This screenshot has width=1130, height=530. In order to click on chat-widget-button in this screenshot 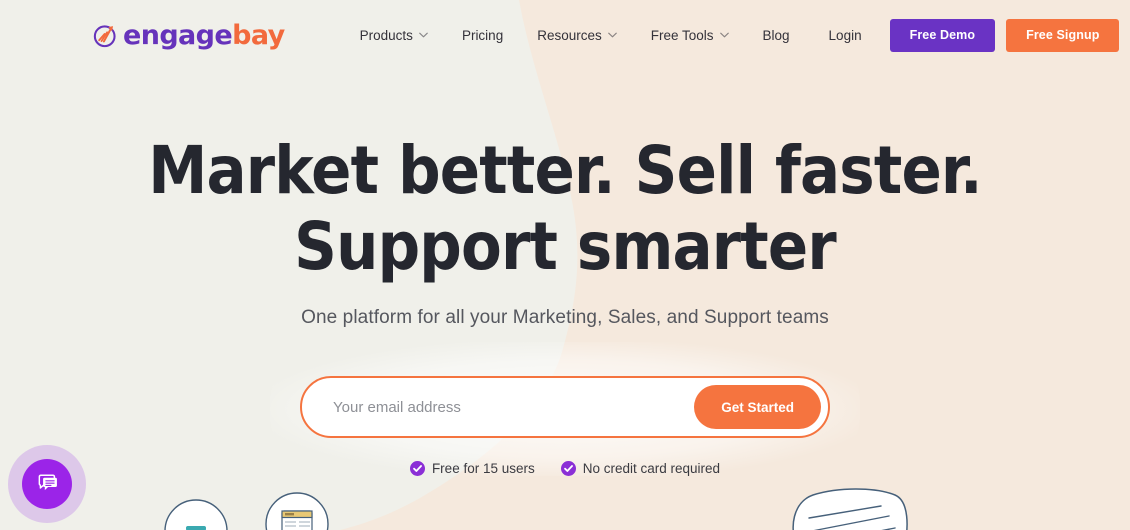, I will do `click(47, 484)`.